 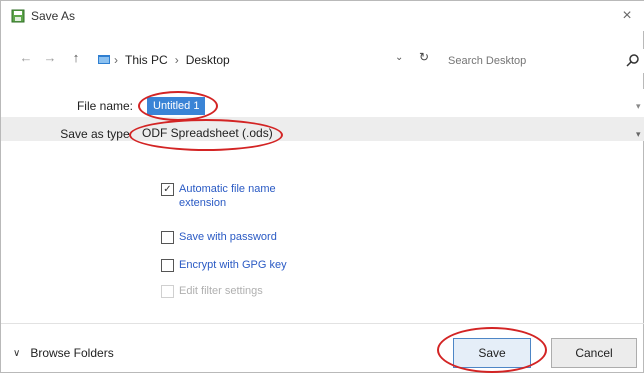 What do you see at coordinates (528, 61) in the screenshot?
I see `search-input` at bounding box center [528, 61].